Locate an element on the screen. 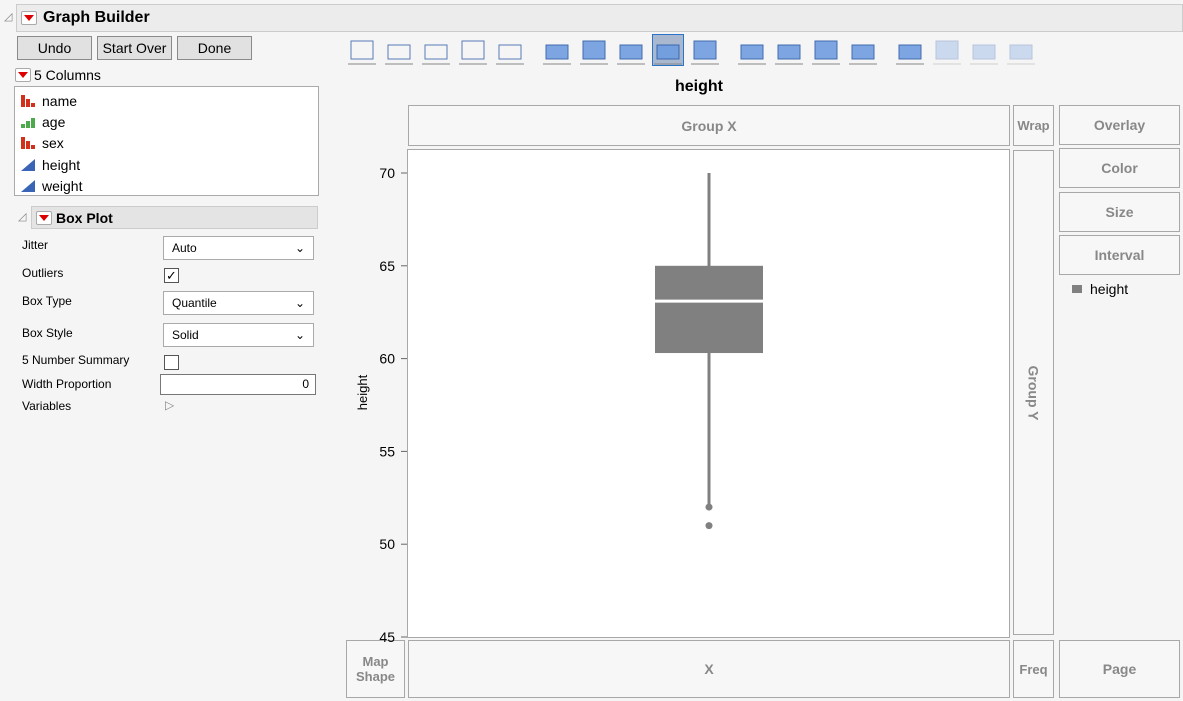 This screenshot has height=701, width=1183. y-tick-label: 45 is located at coordinates (387, 637).